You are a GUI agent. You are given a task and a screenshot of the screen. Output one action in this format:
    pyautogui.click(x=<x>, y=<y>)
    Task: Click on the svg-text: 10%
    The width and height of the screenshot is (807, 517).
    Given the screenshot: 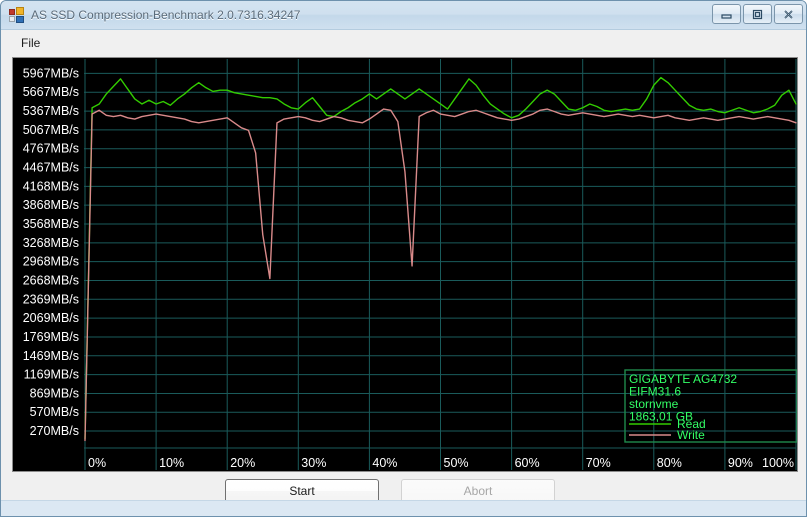 What is the action you would take?
    pyautogui.click(x=171, y=463)
    